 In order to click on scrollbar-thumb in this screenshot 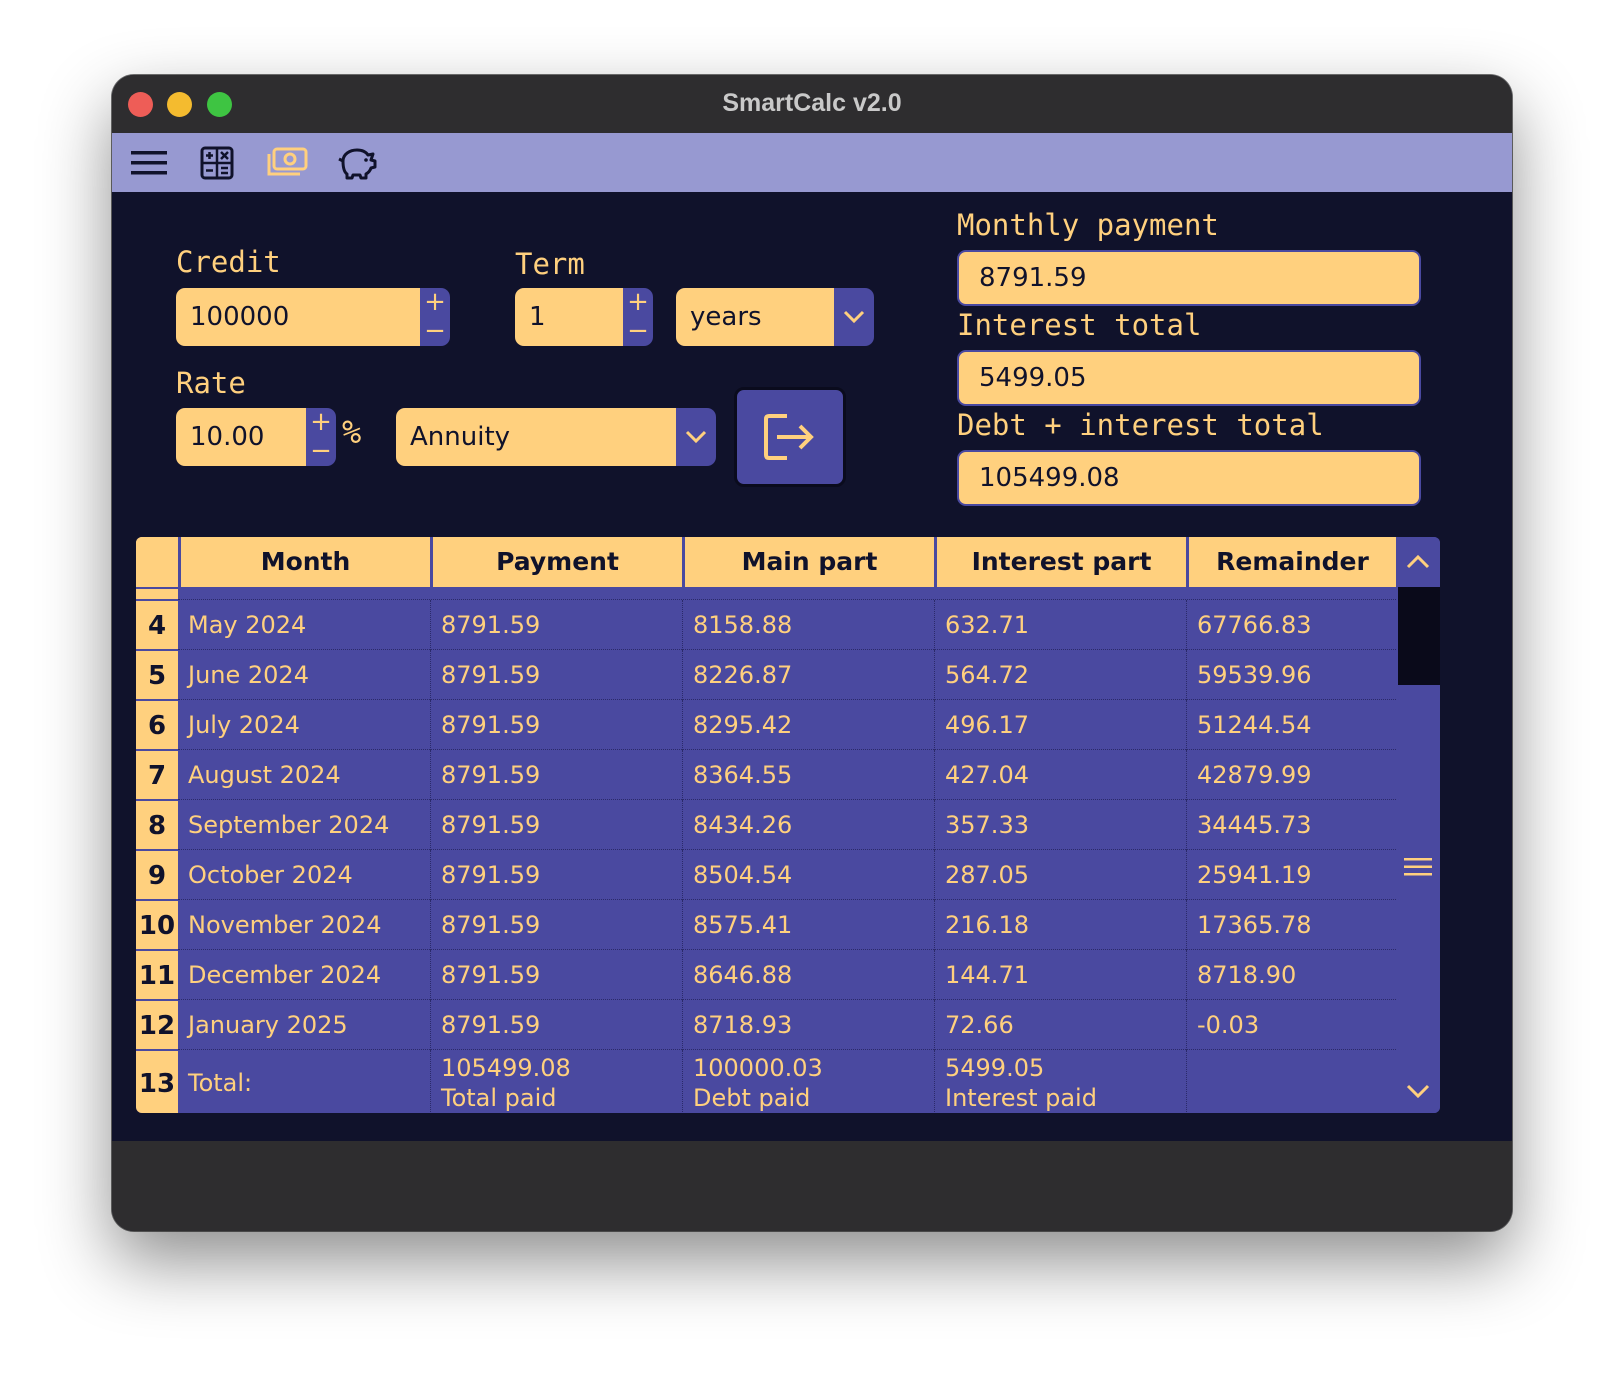, I will do `click(1419, 636)`.